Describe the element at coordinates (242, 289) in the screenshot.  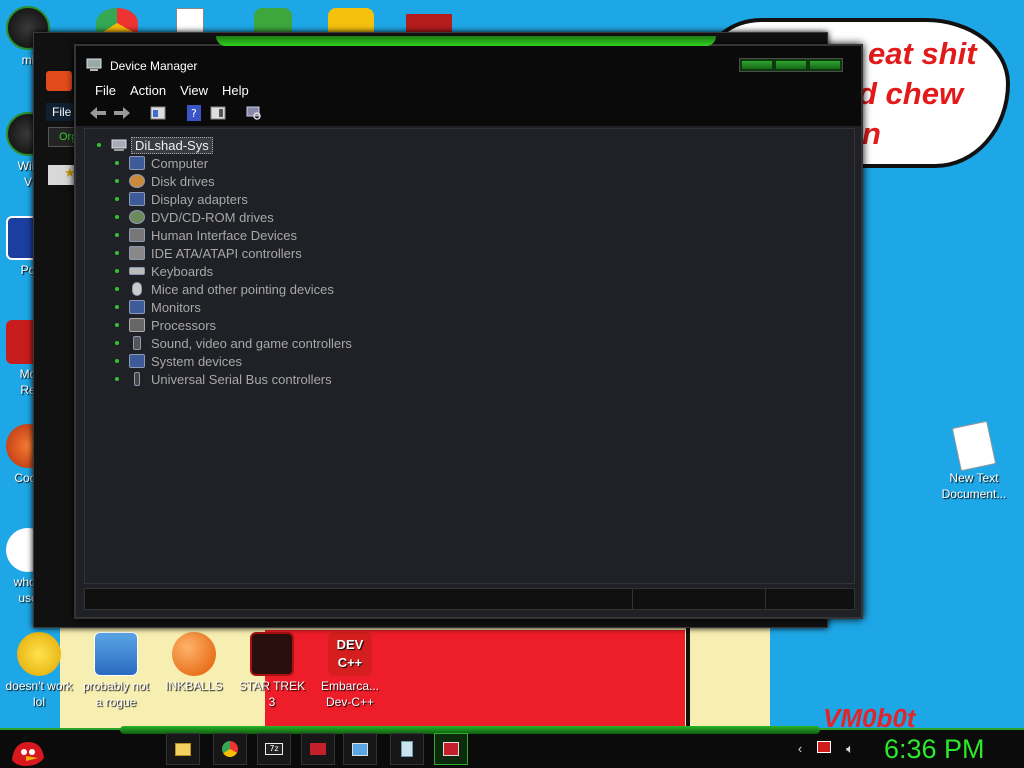
I see `tree-item-label: Mice and other pointing devices` at that location.